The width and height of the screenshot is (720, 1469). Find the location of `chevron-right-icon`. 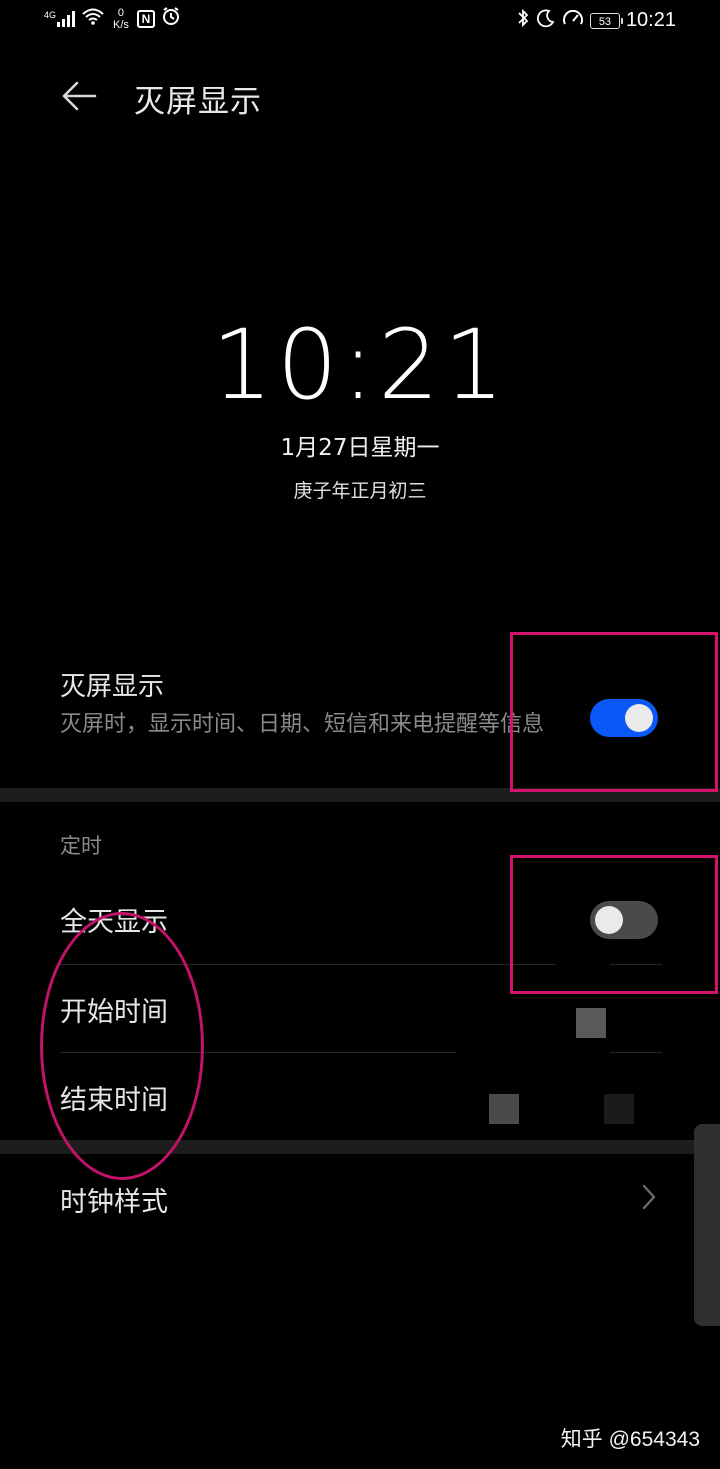

chevron-right-icon is located at coordinates (649, 1197).